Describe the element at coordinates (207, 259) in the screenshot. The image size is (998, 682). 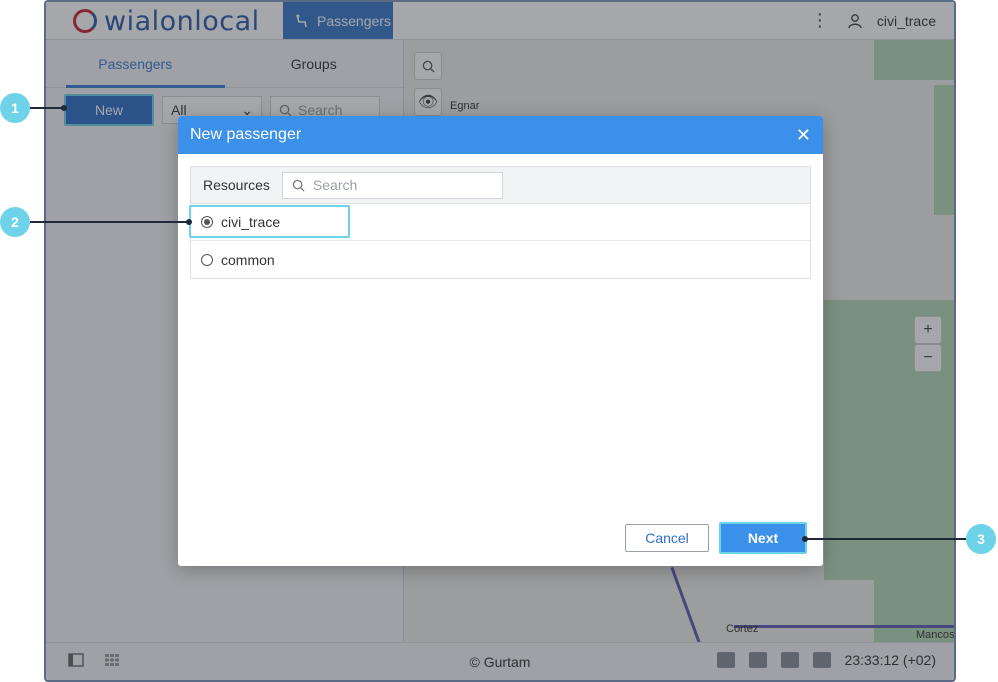
I see `radio-empty-icon` at that location.